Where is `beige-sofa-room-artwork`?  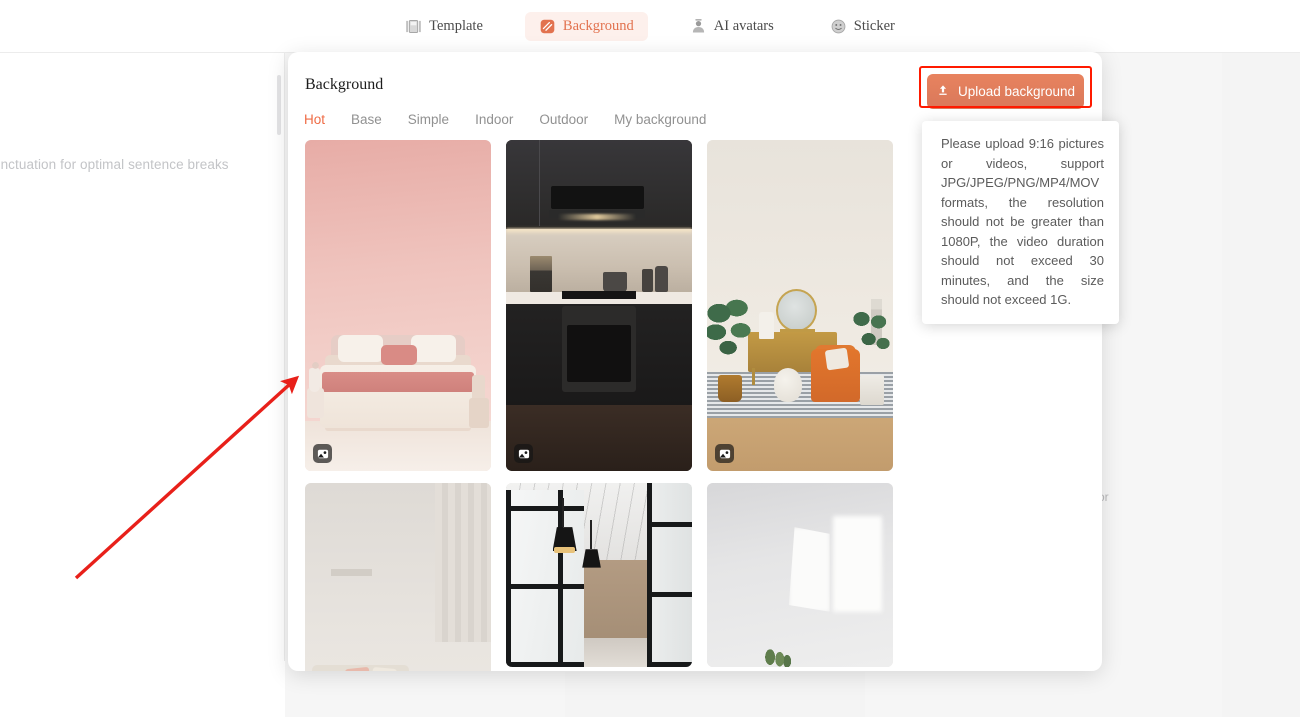 beige-sofa-room-artwork is located at coordinates (398, 577).